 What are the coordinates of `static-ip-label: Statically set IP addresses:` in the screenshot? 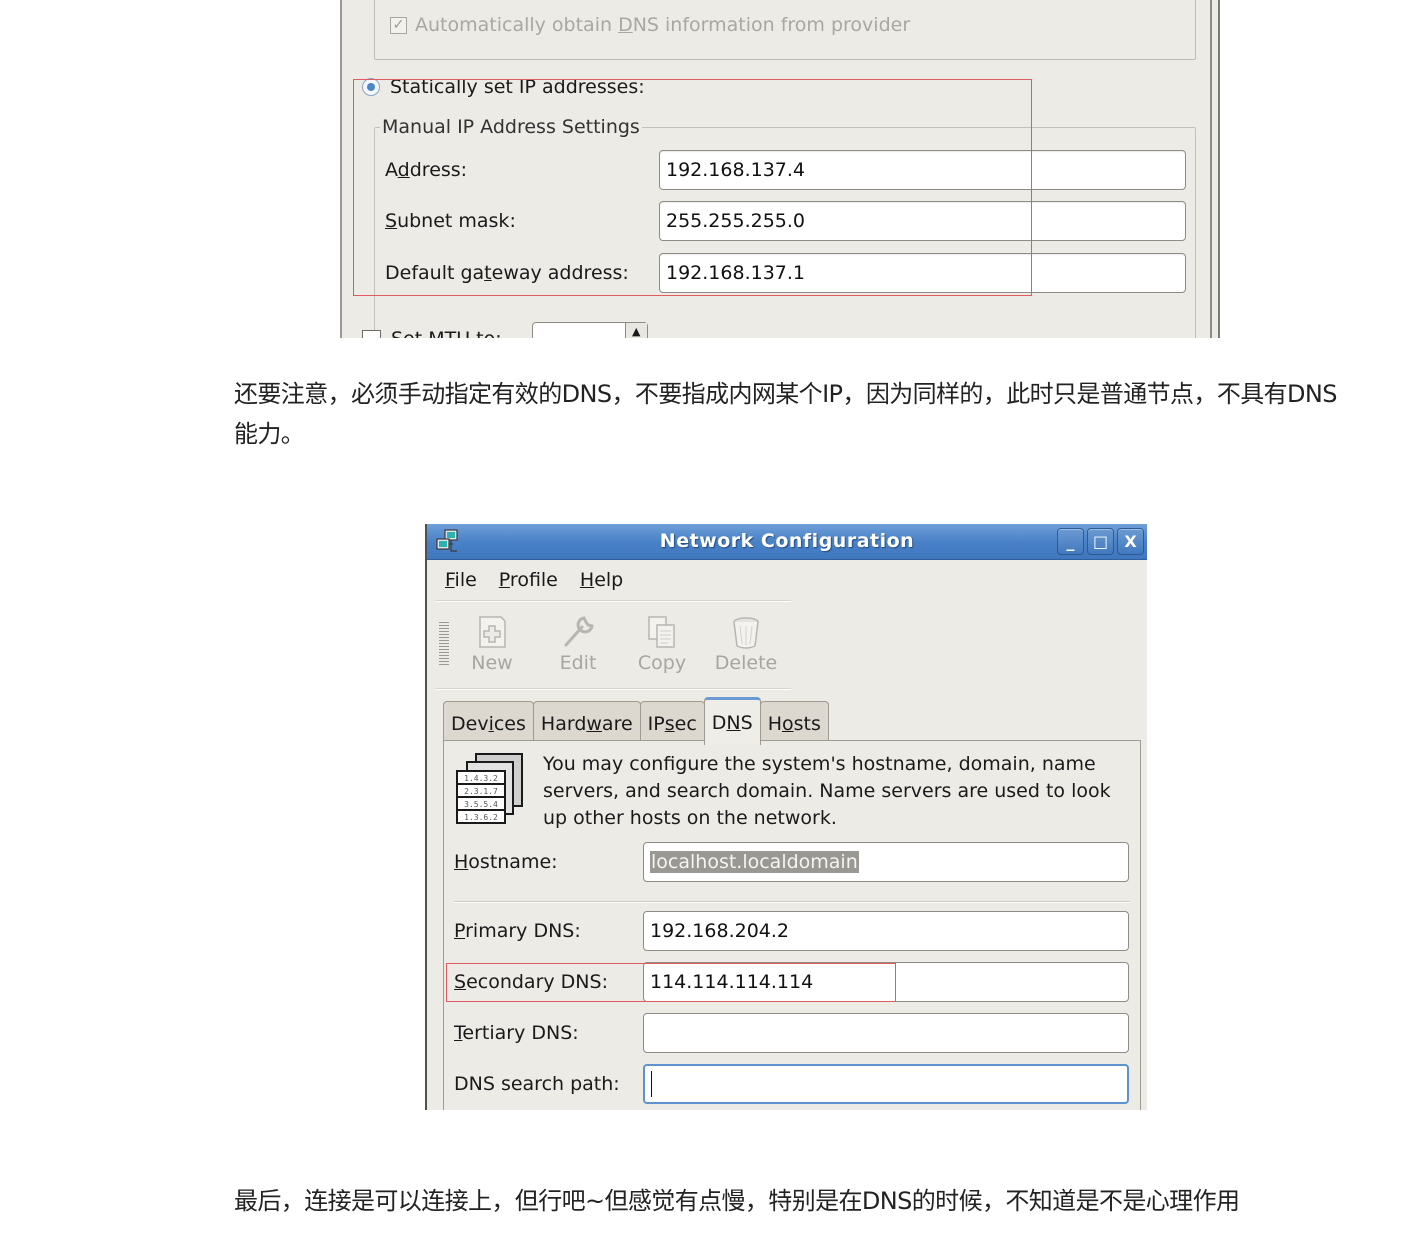 It's located at (517, 87).